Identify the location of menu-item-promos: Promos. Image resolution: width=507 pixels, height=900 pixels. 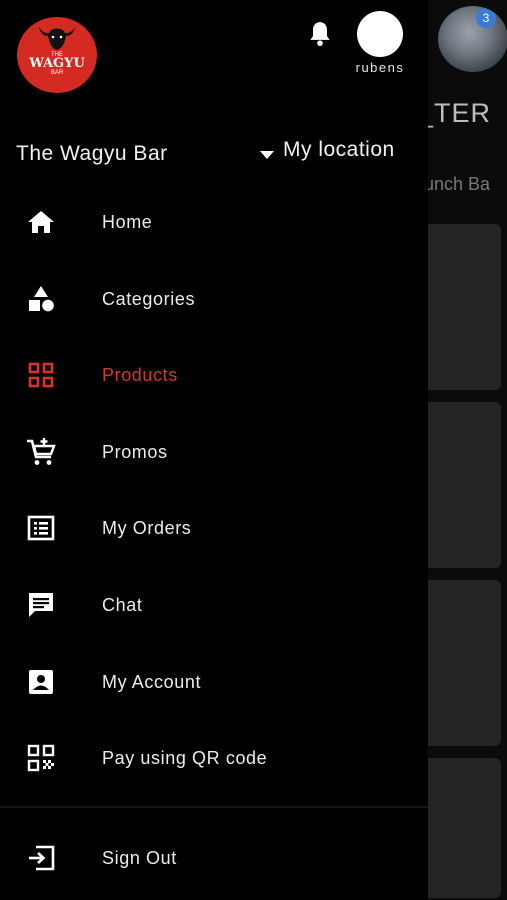
(214, 452).